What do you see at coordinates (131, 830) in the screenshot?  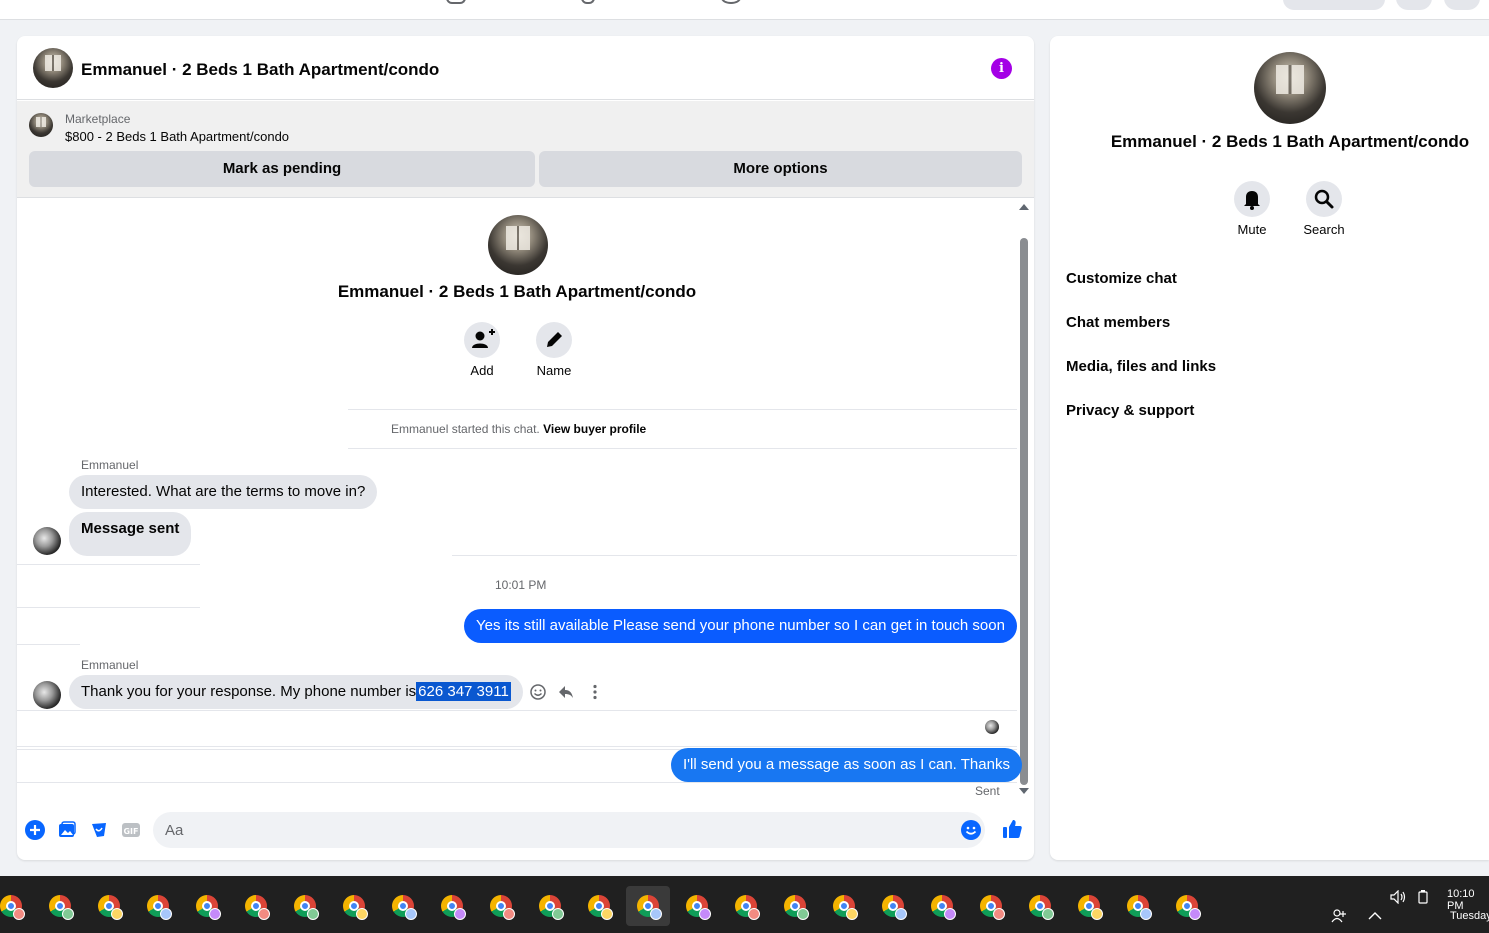 I see `gif-icon: GIF` at bounding box center [131, 830].